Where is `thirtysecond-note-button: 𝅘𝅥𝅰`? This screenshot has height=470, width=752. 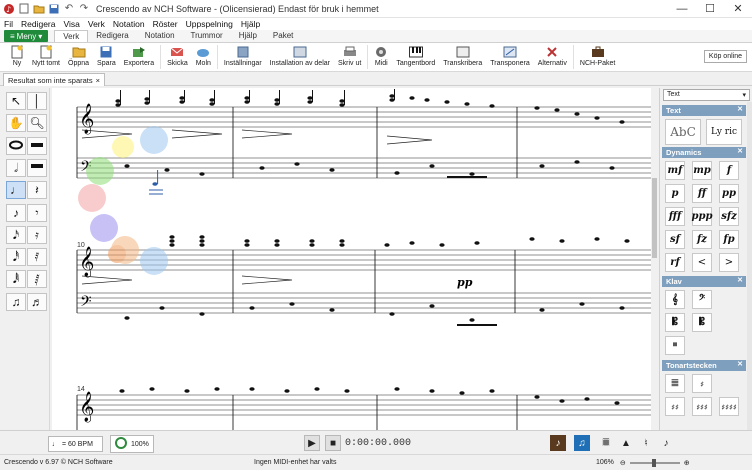 thirtysecond-note-button: 𝅘𝅥𝅰 is located at coordinates (16, 257).